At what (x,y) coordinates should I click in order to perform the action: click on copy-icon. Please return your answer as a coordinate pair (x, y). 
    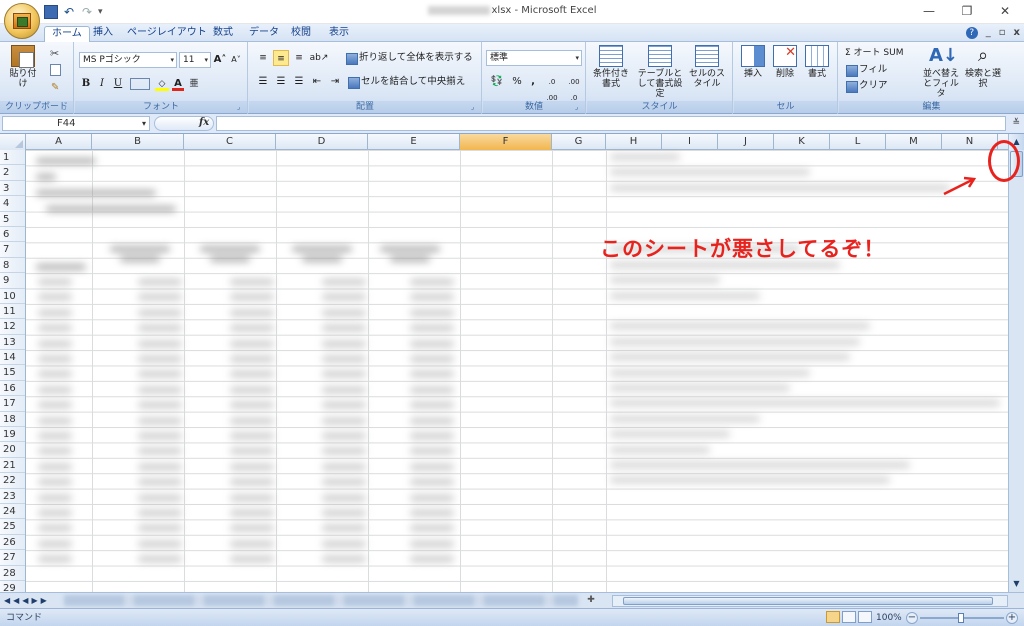
    Looking at the image, I should click on (55, 70).